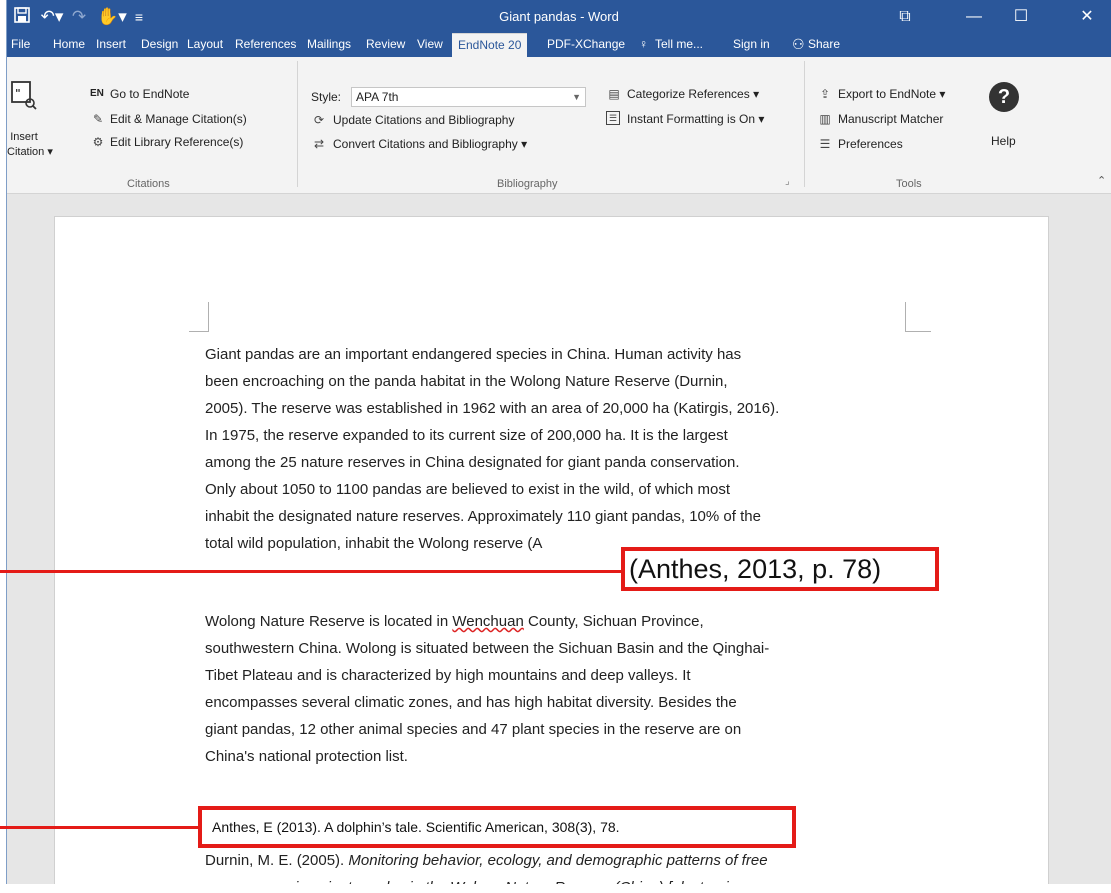 The height and width of the screenshot is (893, 1111). Describe the element at coordinates (1003, 141) in the screenshot. I see `help-button: Help` at that location.